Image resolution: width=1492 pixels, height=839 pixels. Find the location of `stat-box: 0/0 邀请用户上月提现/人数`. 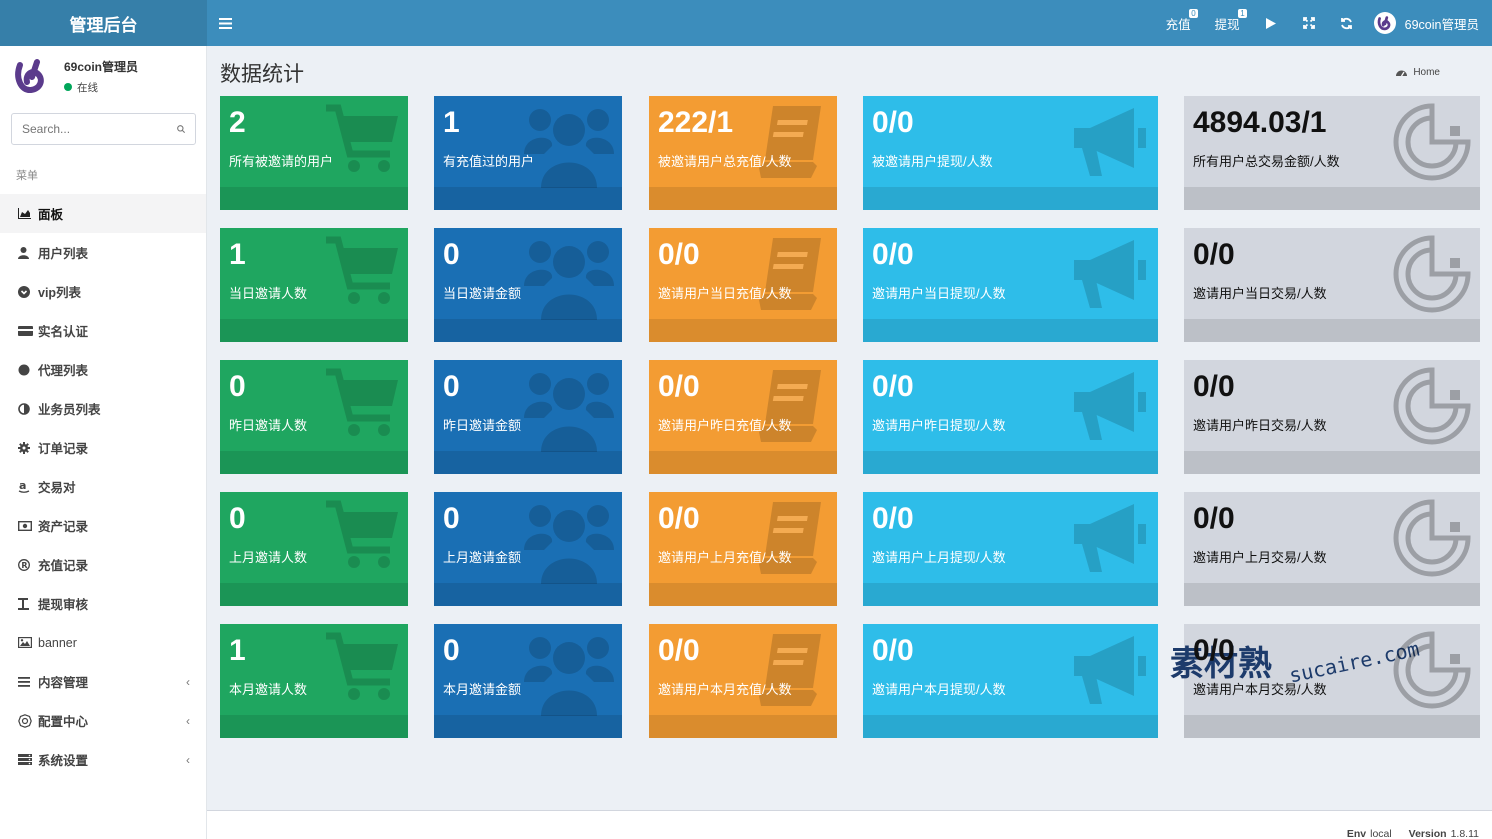

stat-box: 0/0 邀请用户上月提现/人数 is located at coordinates (1010, 549).